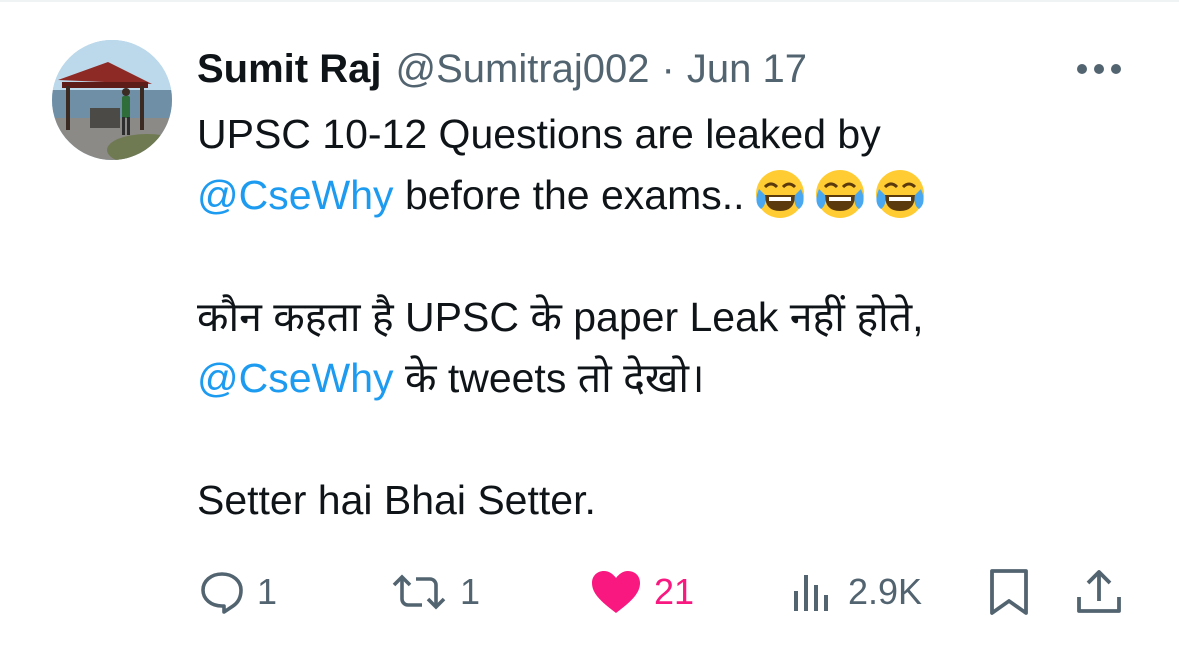 This screenshot has height=649, width=1179. What do you see at coordinates (885, 591) in the screenshot?
I see `views-count: 2.9K` at bounding box center [885, 591].